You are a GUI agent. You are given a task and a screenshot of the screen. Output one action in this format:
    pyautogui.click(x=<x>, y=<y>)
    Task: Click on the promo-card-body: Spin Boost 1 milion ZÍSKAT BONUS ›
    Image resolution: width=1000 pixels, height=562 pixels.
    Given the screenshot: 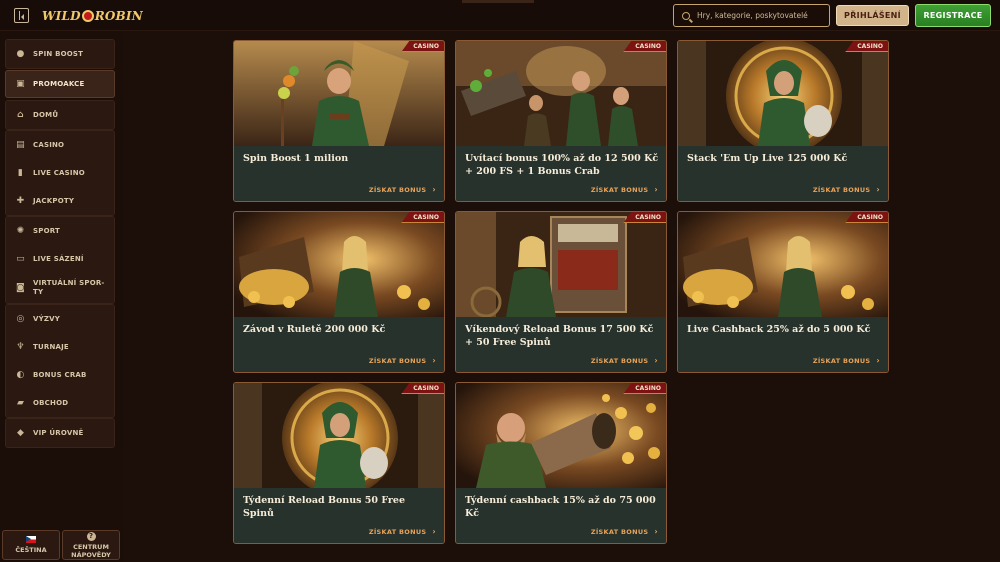 What is the action you would take?
    pyautogui.click(x=339, y=173)
    